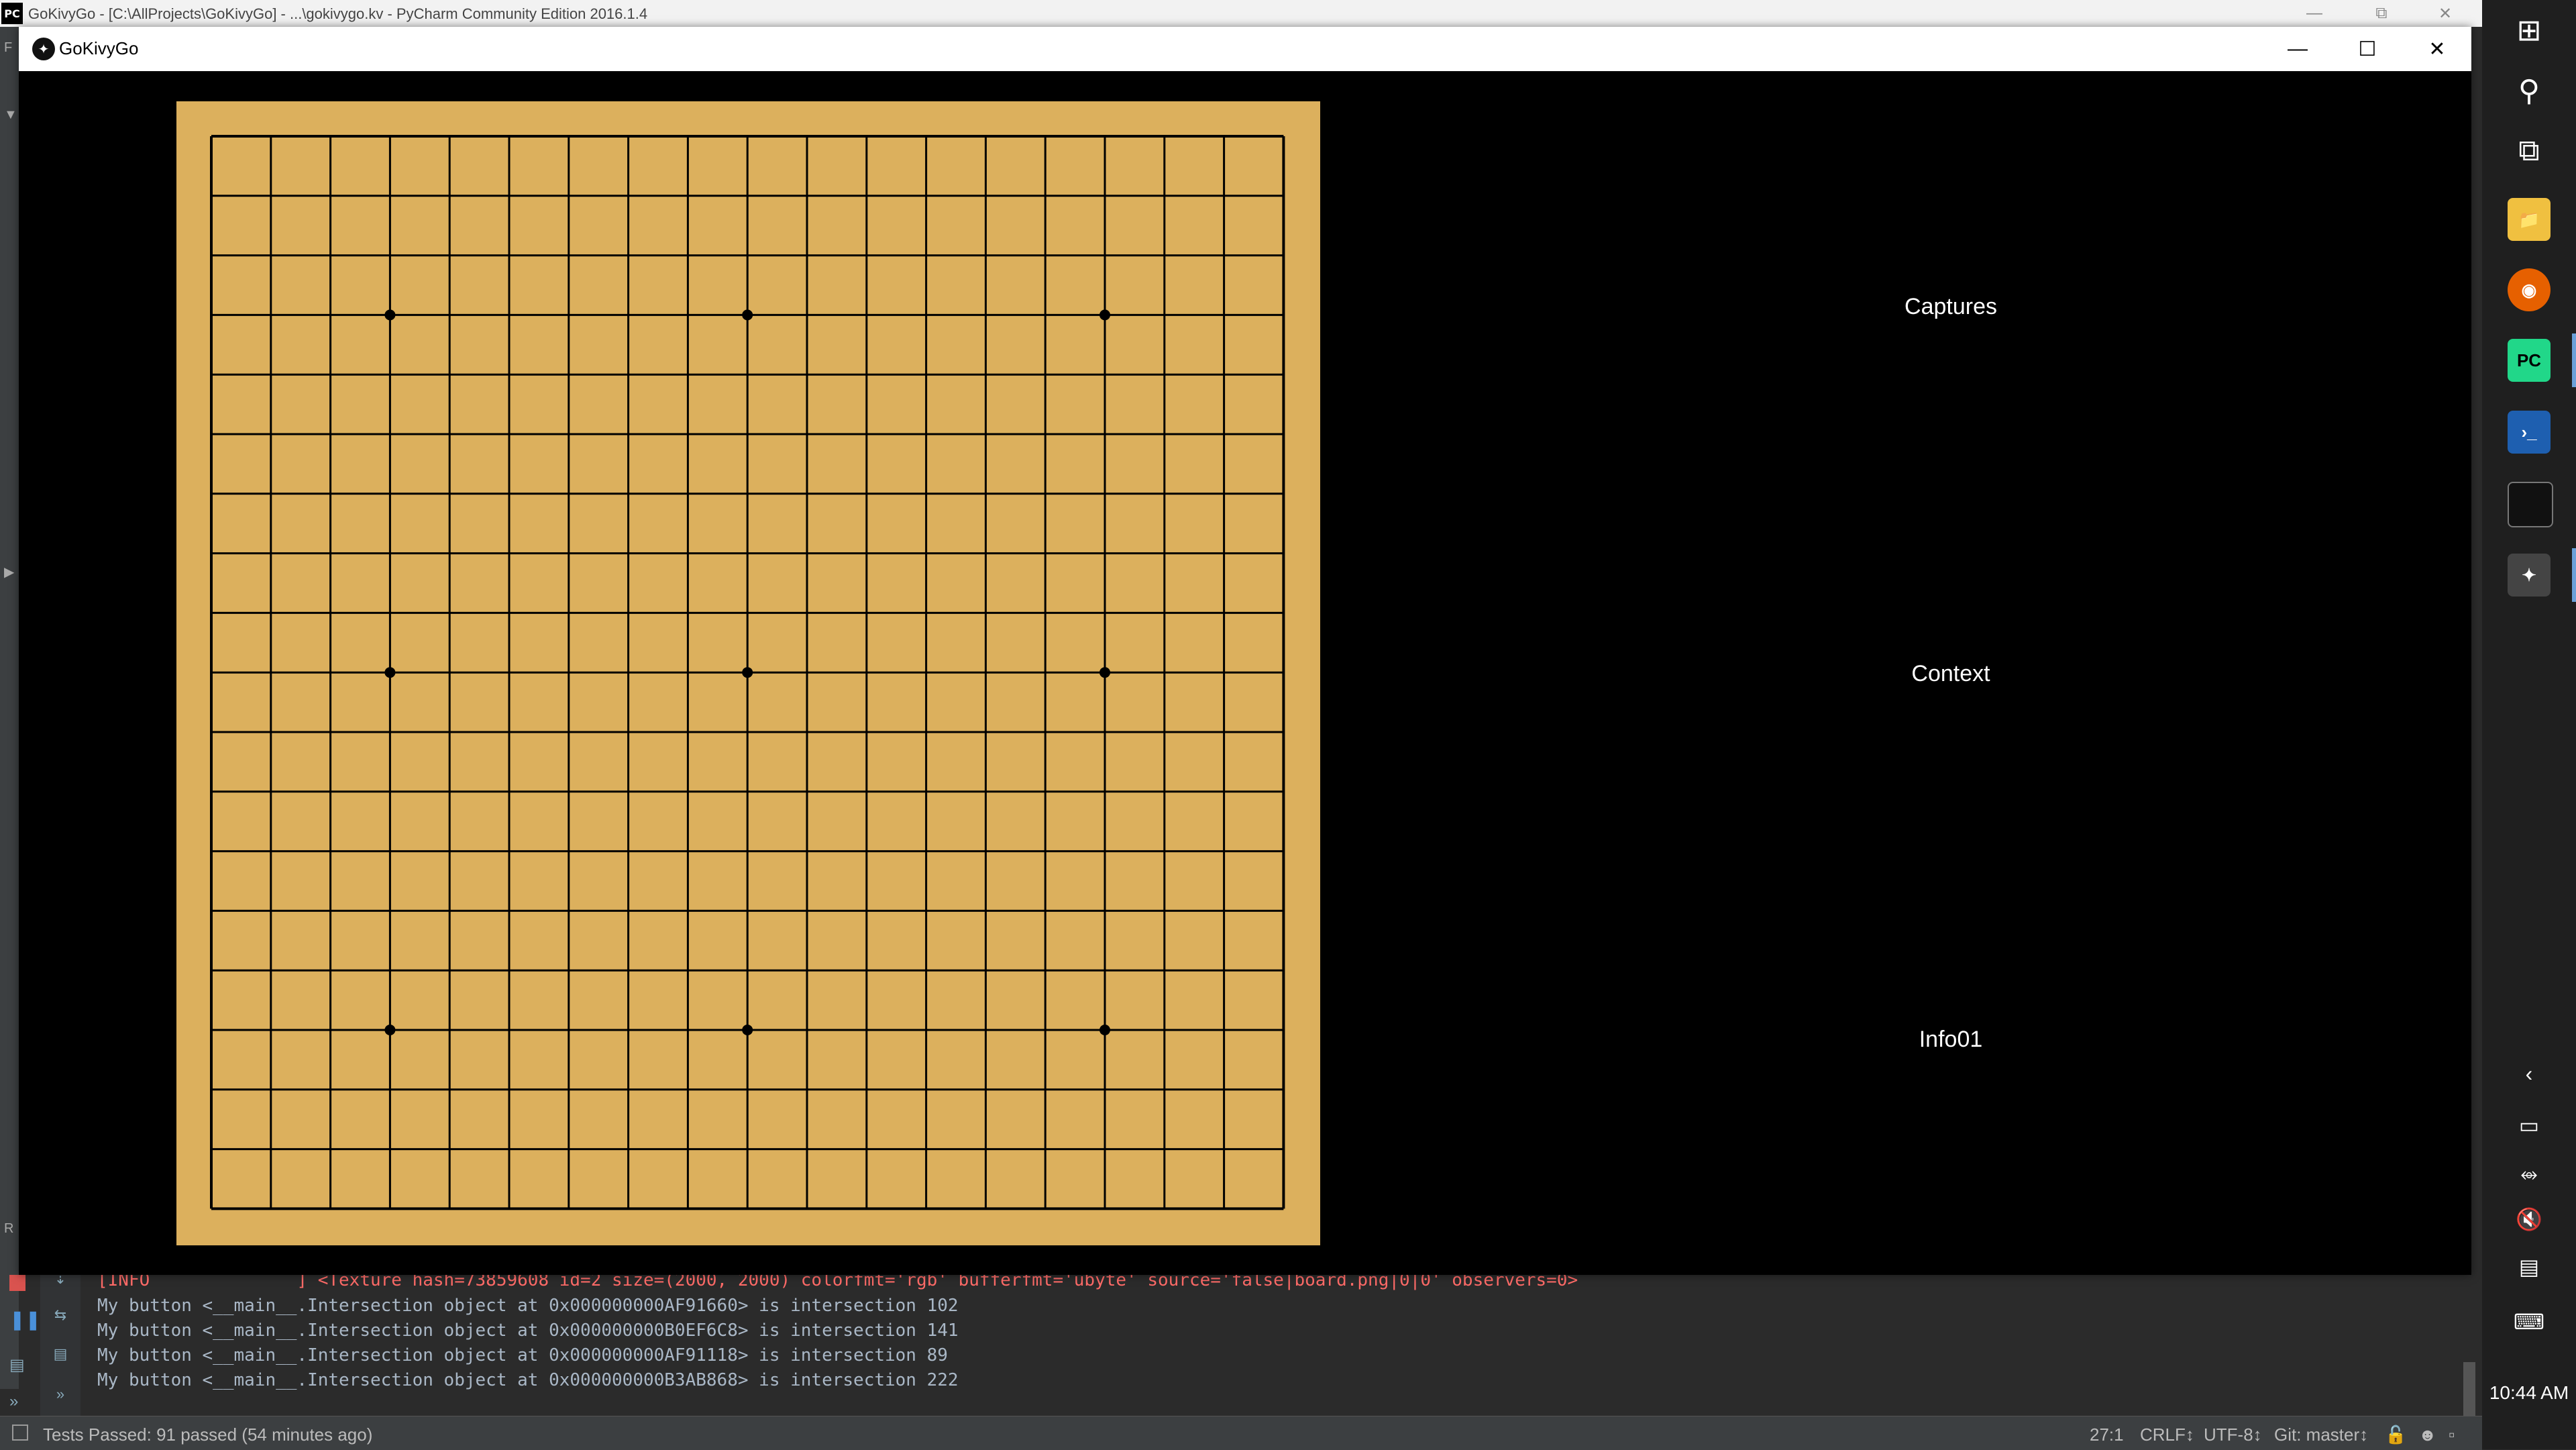 The width and height of the screenshot is (2576, 1450). What do you see at coordinates (1951, 1039) in the screenshot?
I see `info-label: Info01` at bounding box center [1951, 1039].